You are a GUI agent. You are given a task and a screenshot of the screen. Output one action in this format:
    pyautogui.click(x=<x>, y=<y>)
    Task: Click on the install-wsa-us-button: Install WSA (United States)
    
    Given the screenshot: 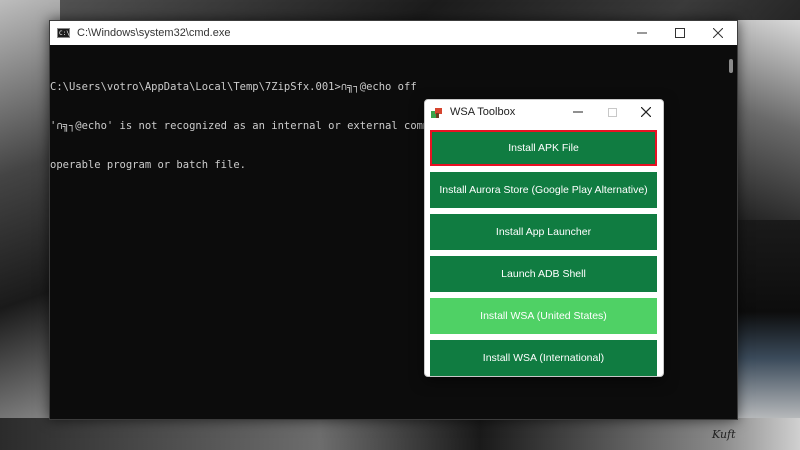 What is the action you would take?
    pyautogui.click(x=543, y=316)
    